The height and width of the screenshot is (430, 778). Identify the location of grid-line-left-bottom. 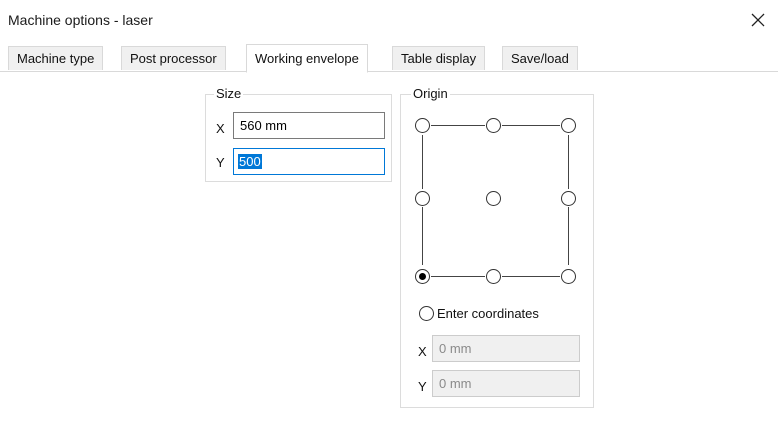
(422, 236).